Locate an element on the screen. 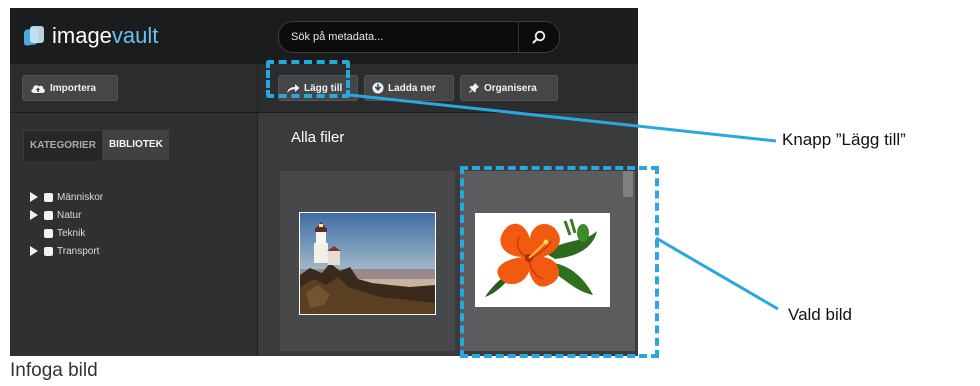 Image resolution: width=980 pixels, height=386 pixels. figure-caption: Infoga bild is located at coordinates (54, 370).